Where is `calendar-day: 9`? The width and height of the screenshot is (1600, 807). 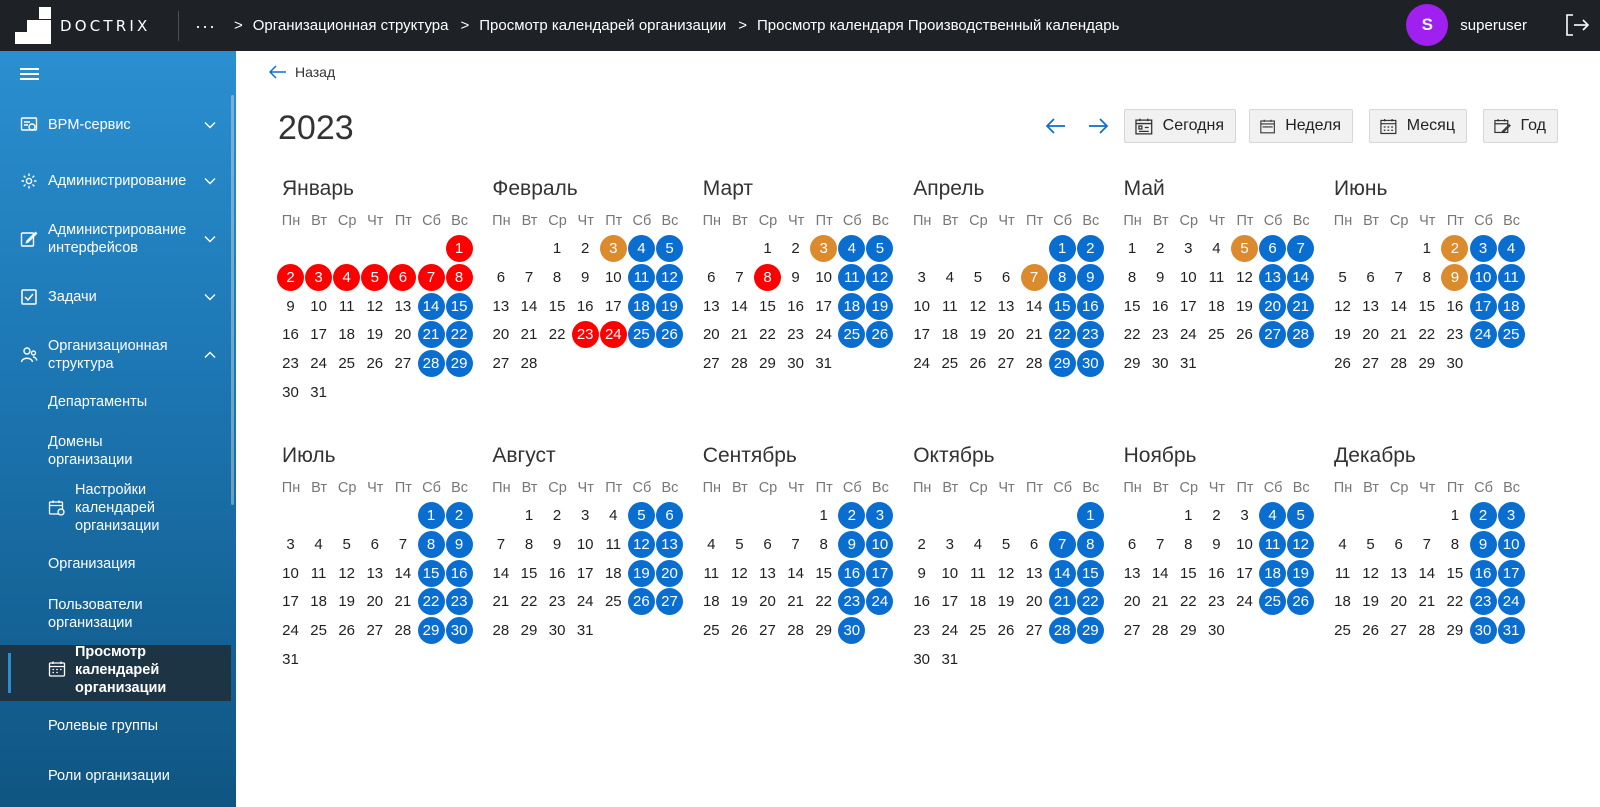 calendar-day: 9 is located at coordinates (585, 277).